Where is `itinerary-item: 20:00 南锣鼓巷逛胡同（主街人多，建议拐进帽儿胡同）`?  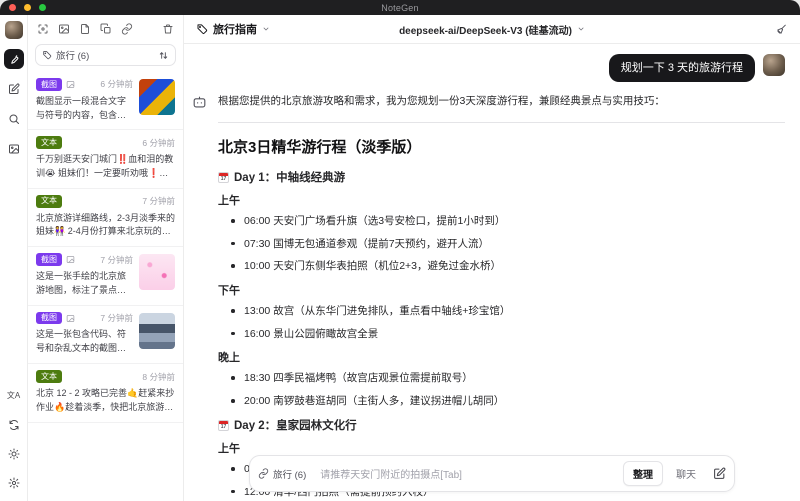
itinerary-item: 20:00 南锣鼓巷逛胡同（主街人多，建议拐进帽儿胡同） is located at coordinates (501, 401).